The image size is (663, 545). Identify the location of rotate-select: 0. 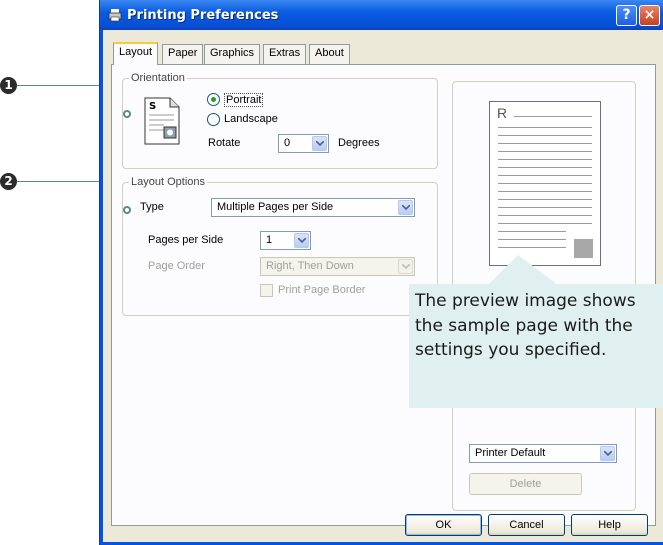
(303, 143).